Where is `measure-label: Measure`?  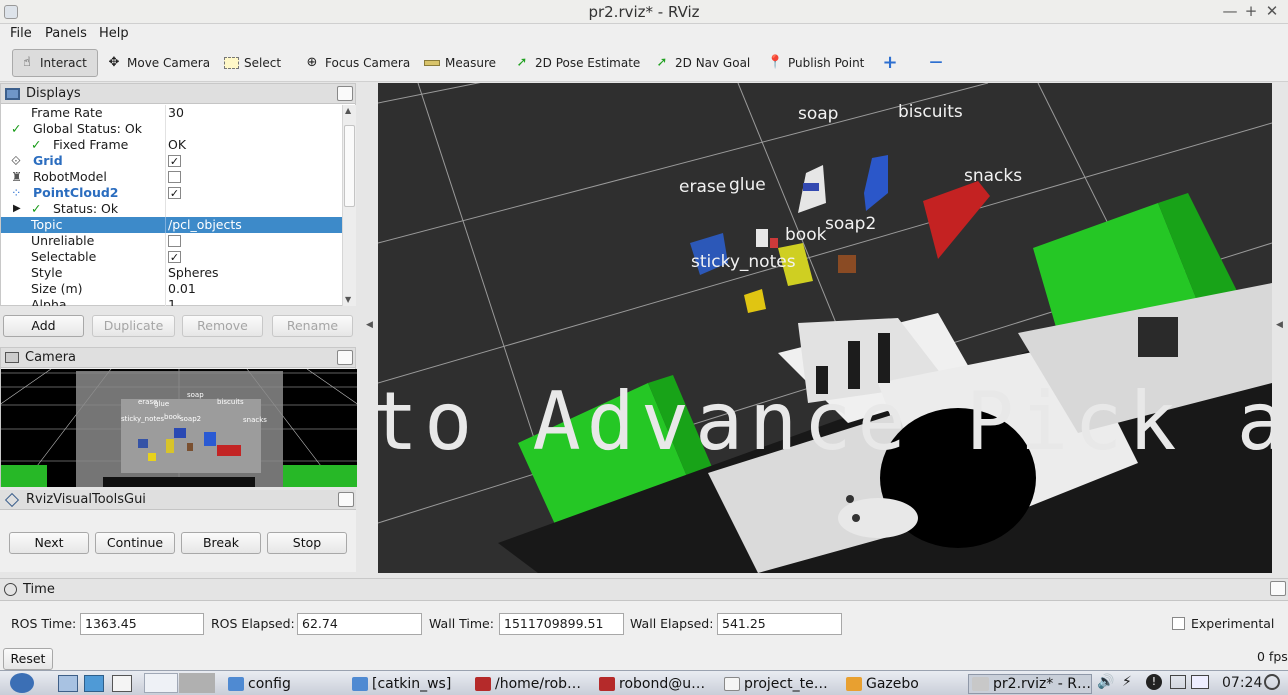
measure-label: Measure is located at coordinates (470, 63).